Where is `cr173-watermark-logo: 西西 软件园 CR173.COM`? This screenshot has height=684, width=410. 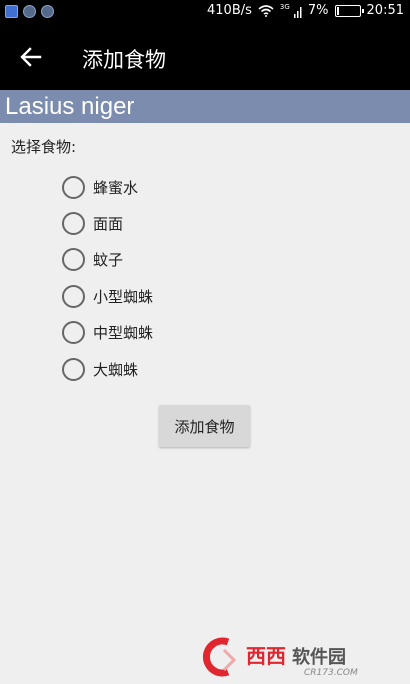
cr173-watermark-logo: 西西 软件园 CR173.COM is located at coordinates (280, 657).